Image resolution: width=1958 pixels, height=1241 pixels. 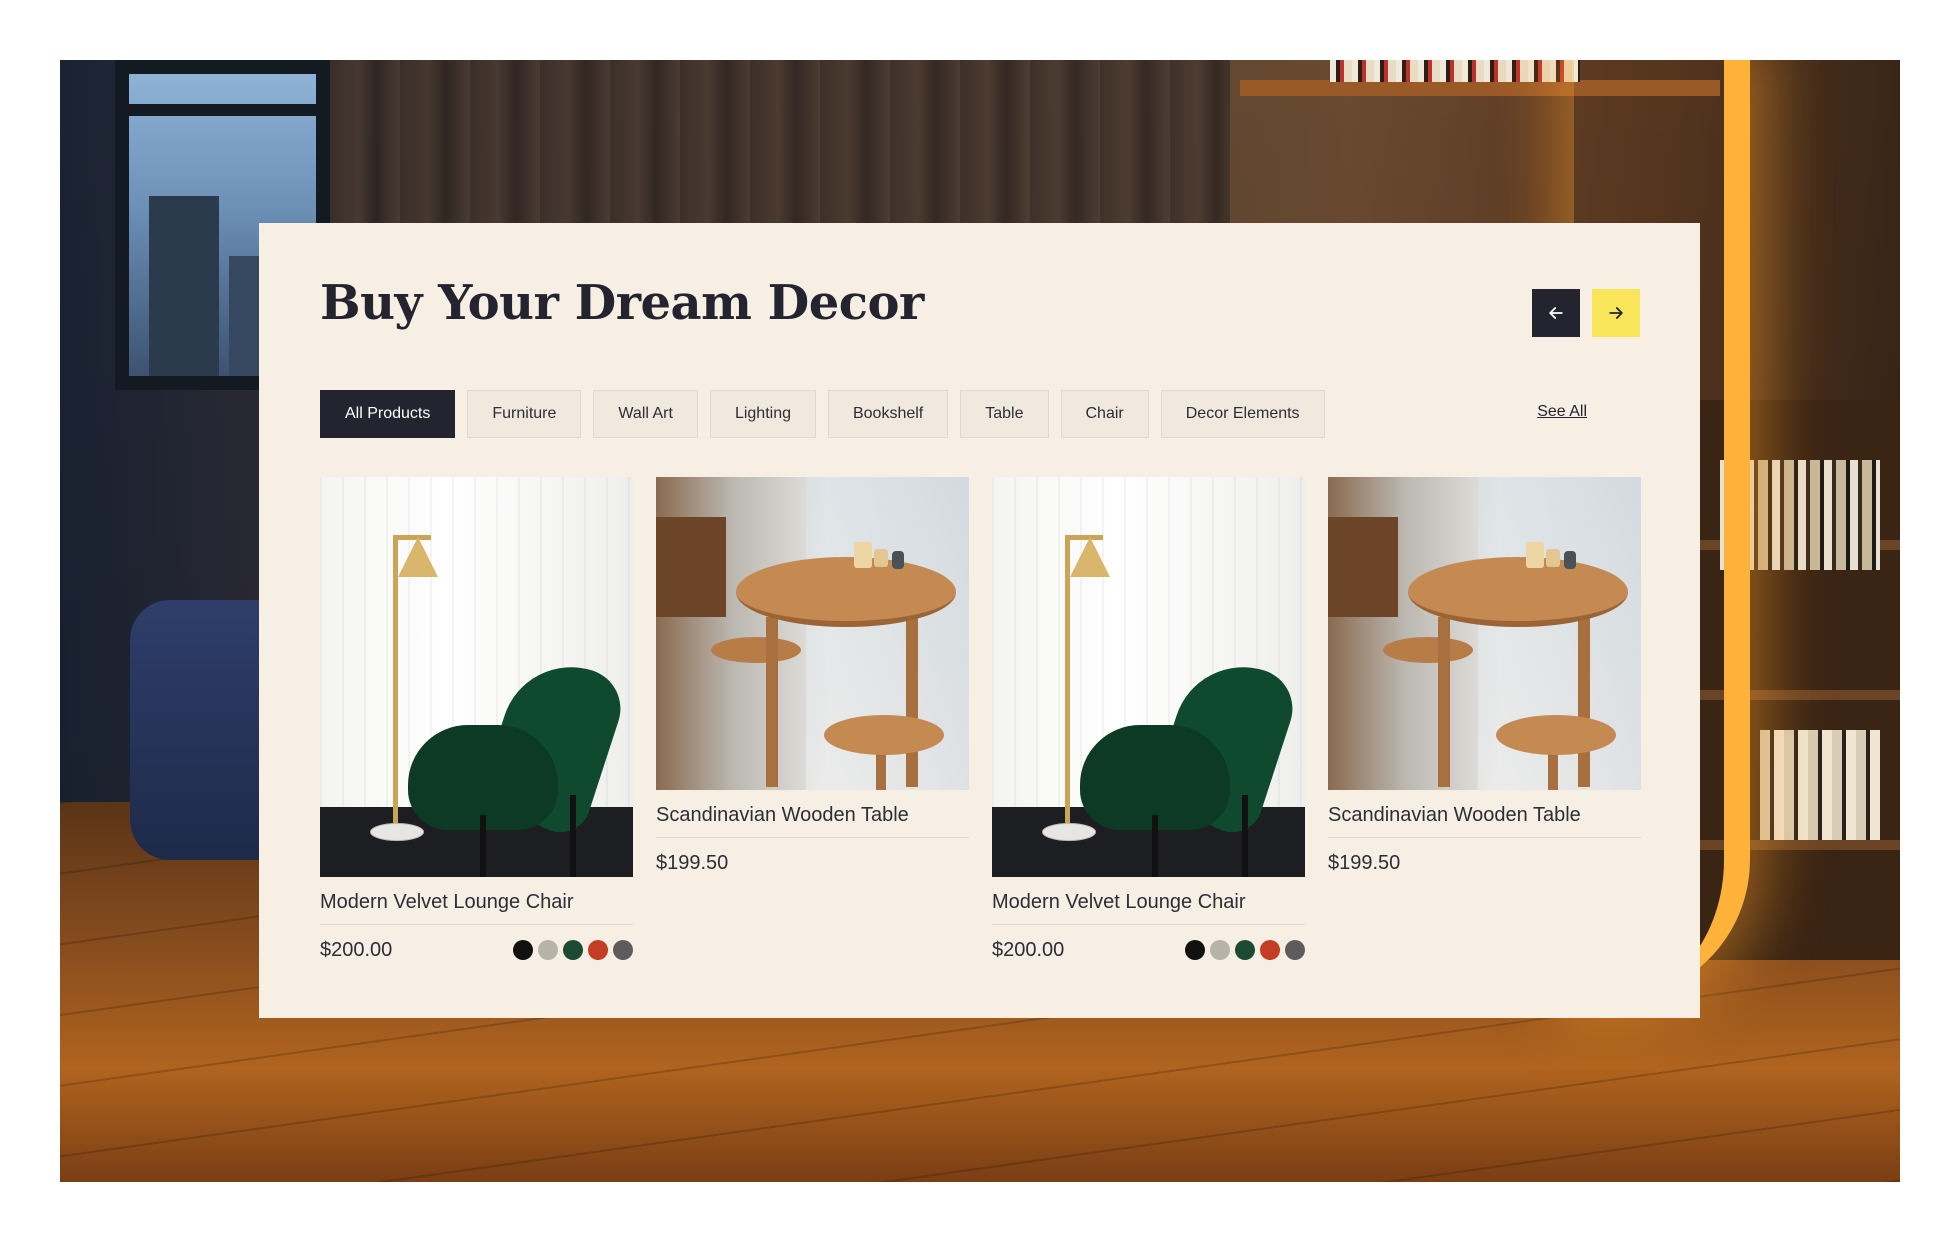 What do you see at coordinates (645, 414) in the screenshot?
I see `filter-chip-wall-art: Wall Art` at bounding box center [645, 414].